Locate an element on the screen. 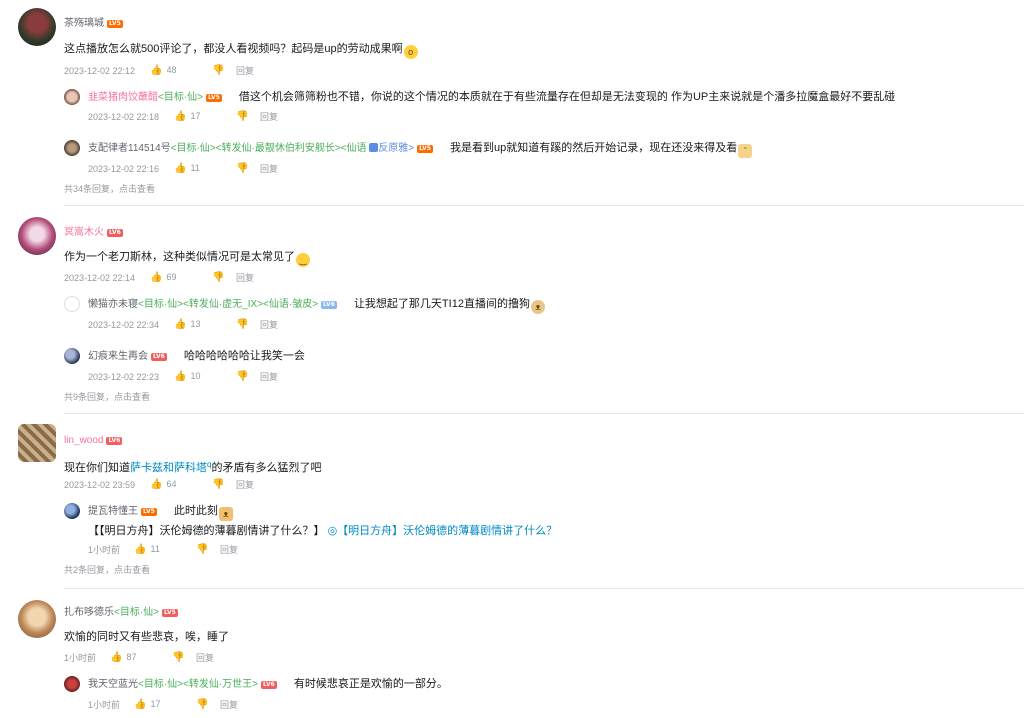  username: lin_wood is located at coordinates (83, 440).